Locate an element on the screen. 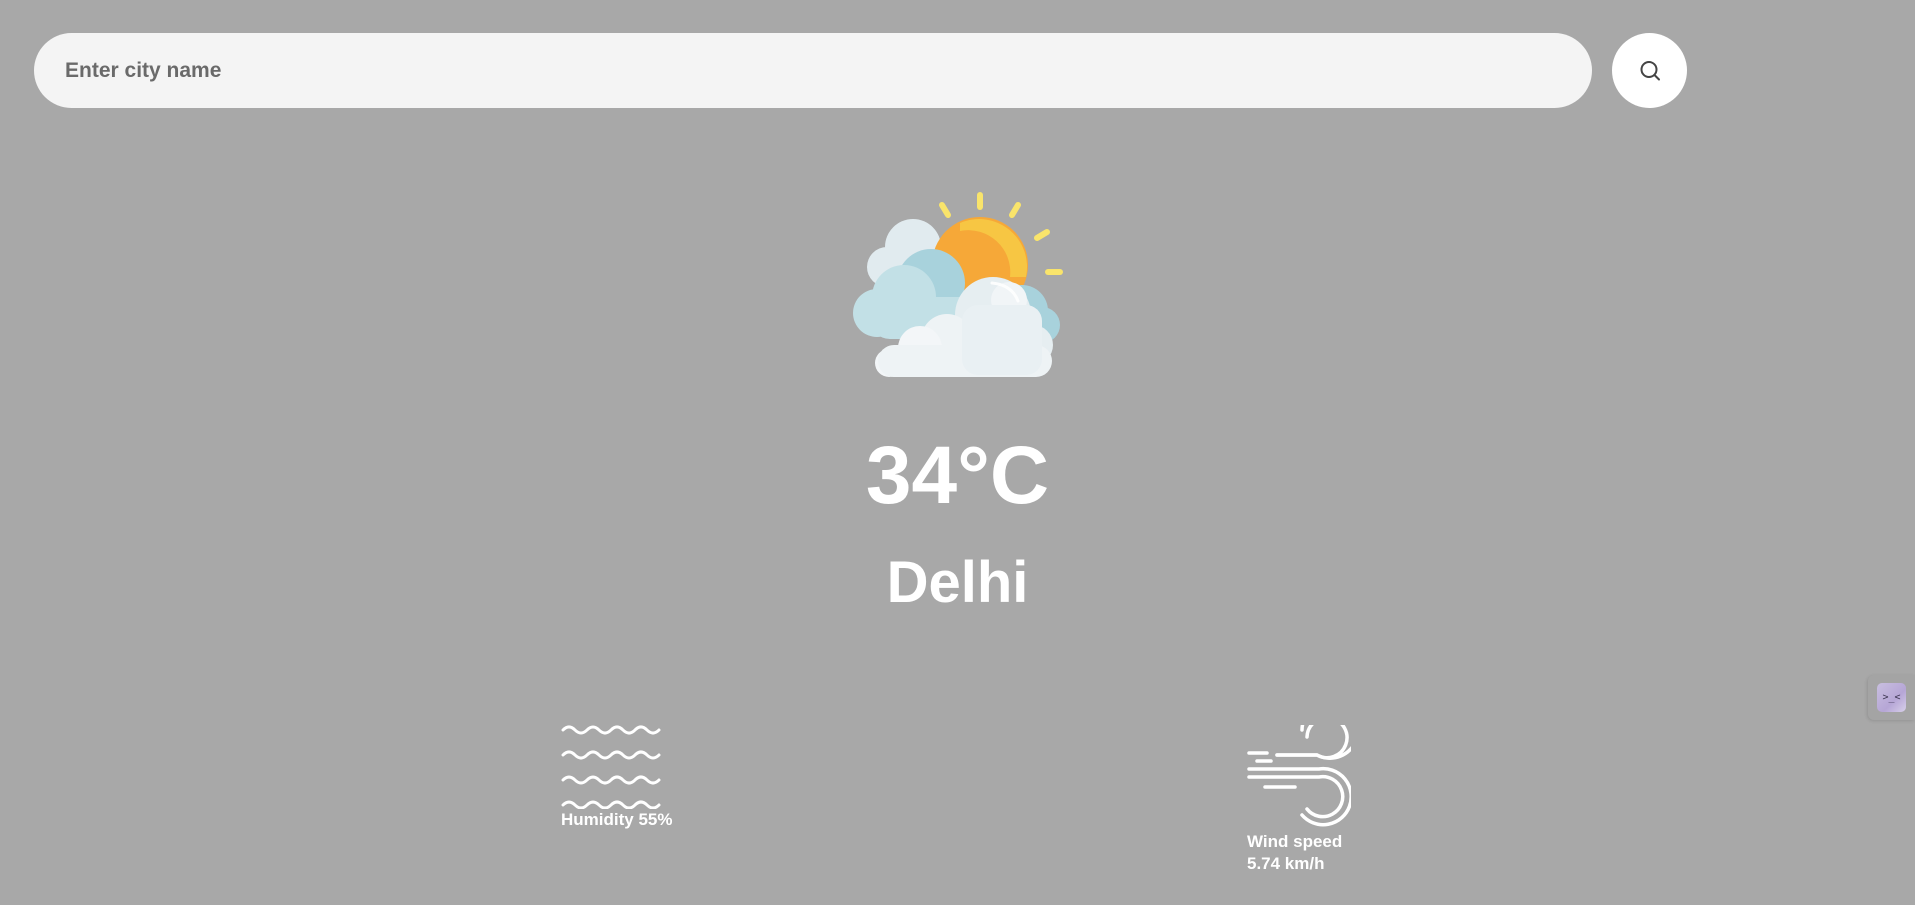 This screenshot has height=905, width=1915. humidity-label: Humidity 55% is located at coordinates (617, 819).